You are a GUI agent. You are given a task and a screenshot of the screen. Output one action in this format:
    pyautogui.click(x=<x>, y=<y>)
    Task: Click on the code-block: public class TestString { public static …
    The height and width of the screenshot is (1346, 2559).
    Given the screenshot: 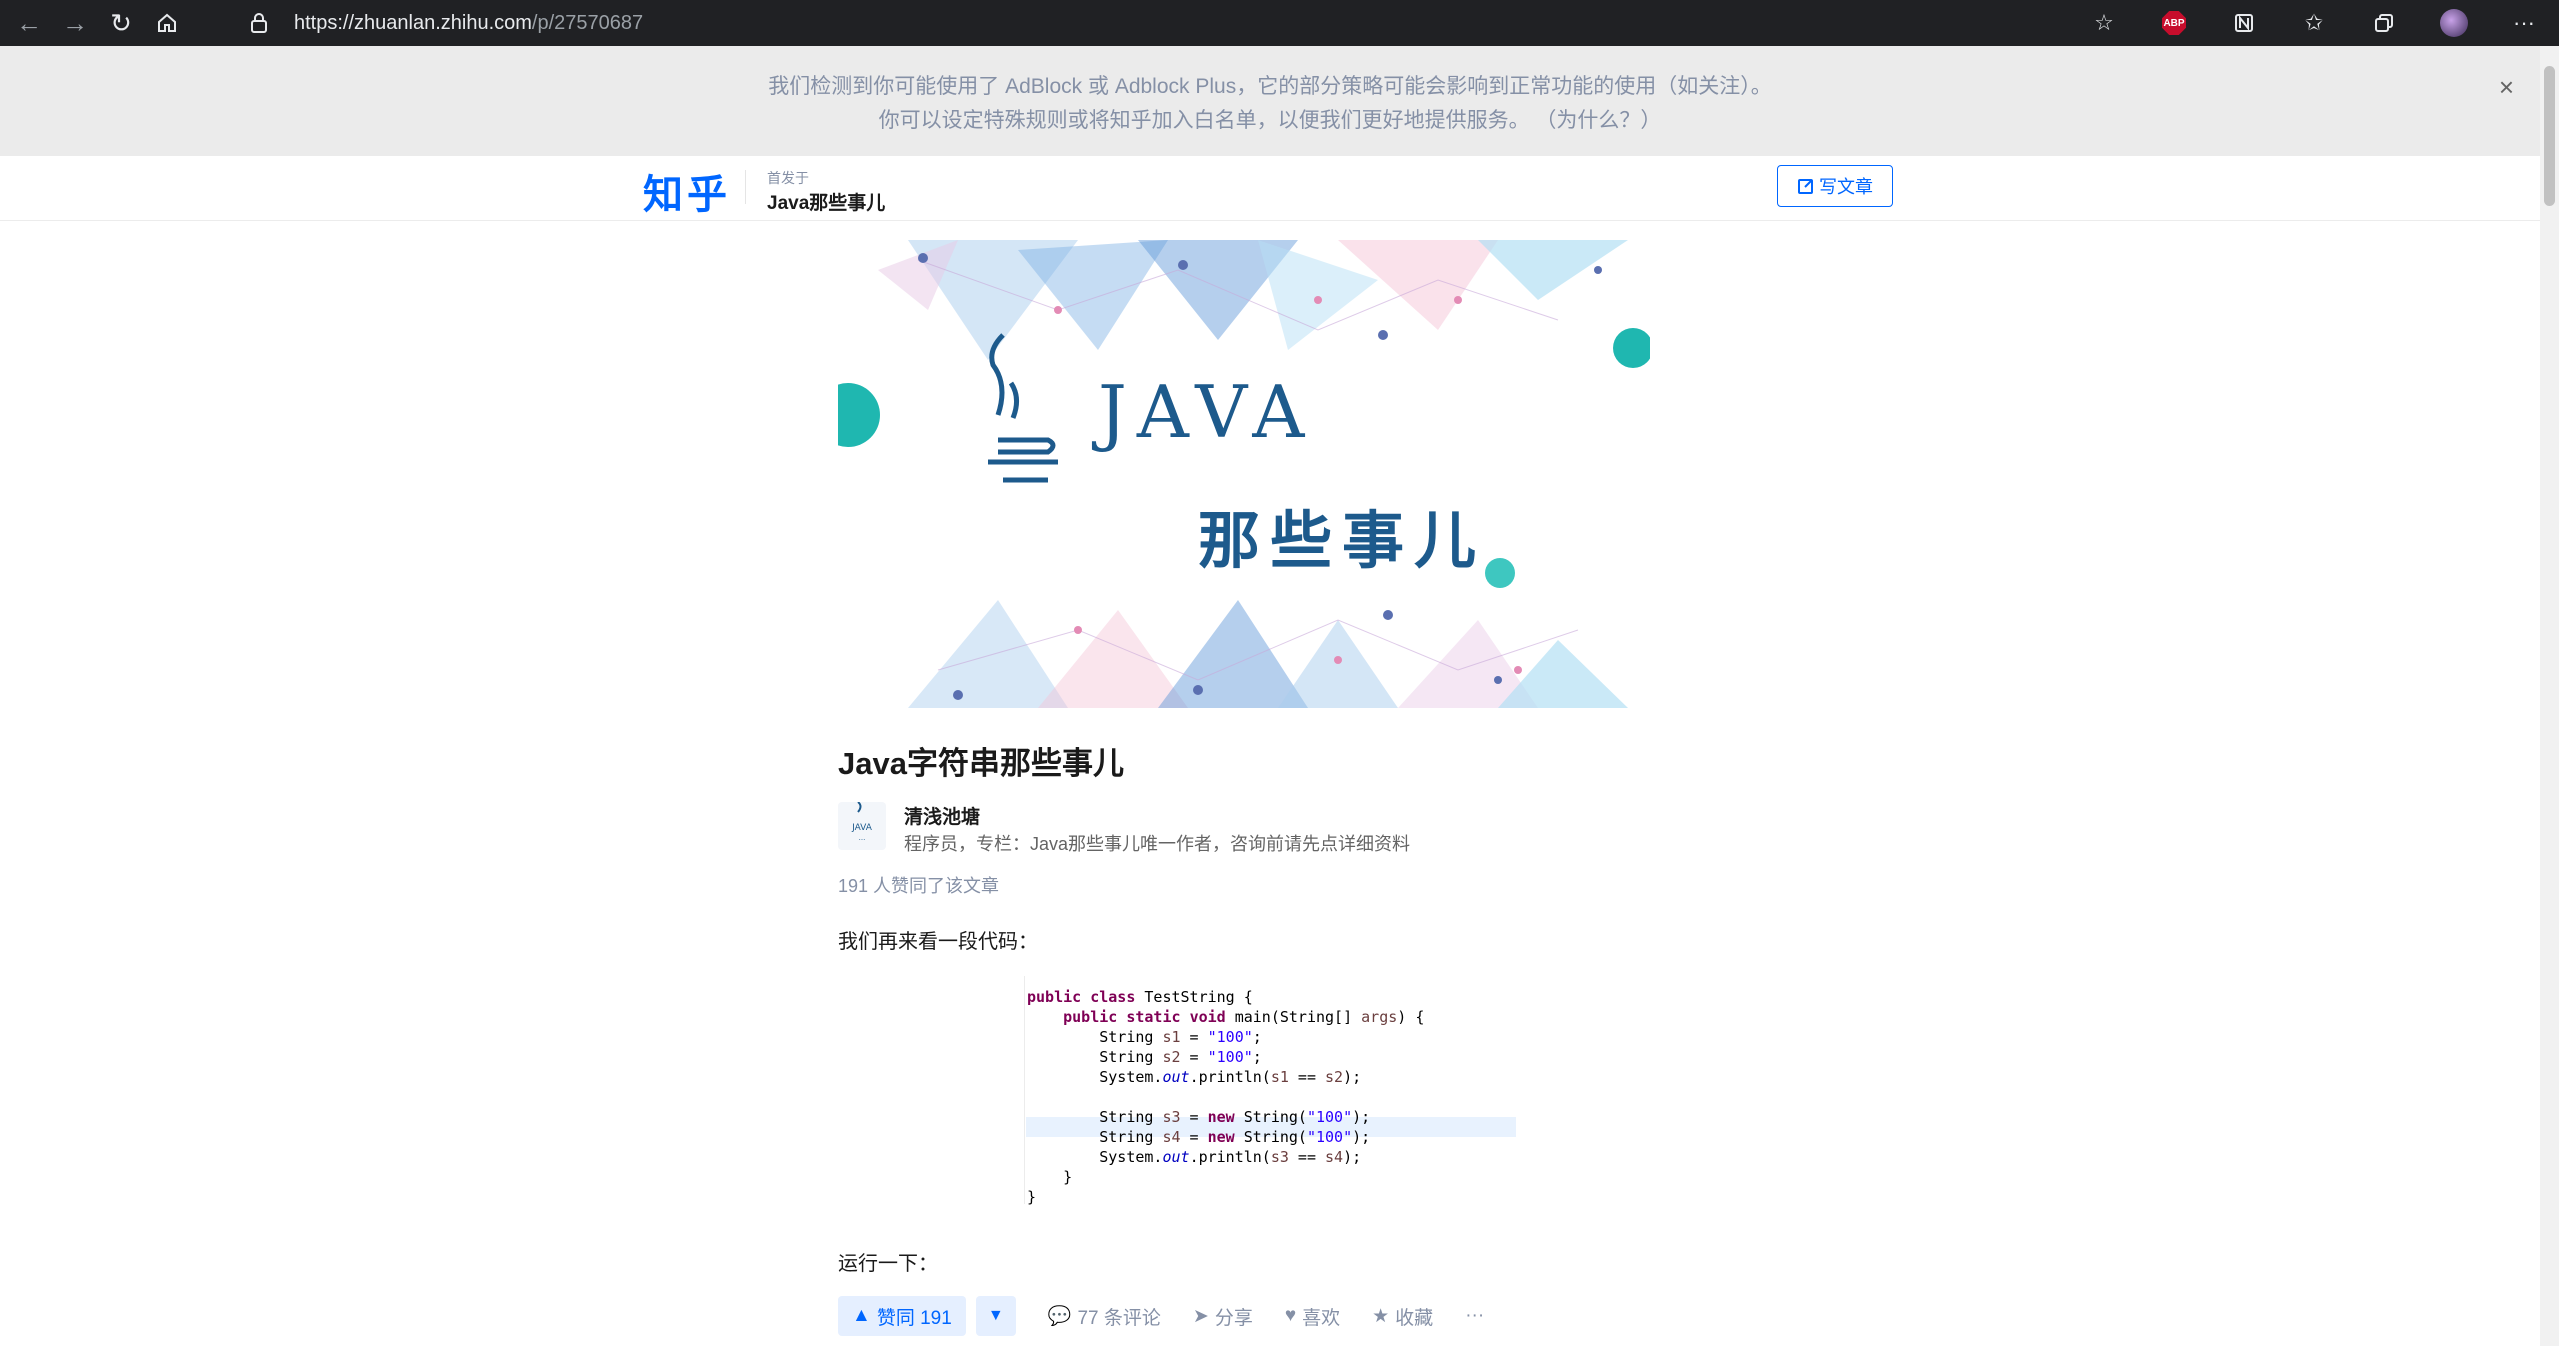 What is the action you would take?
    pyautogui.click(x=1270, y=1091)
    